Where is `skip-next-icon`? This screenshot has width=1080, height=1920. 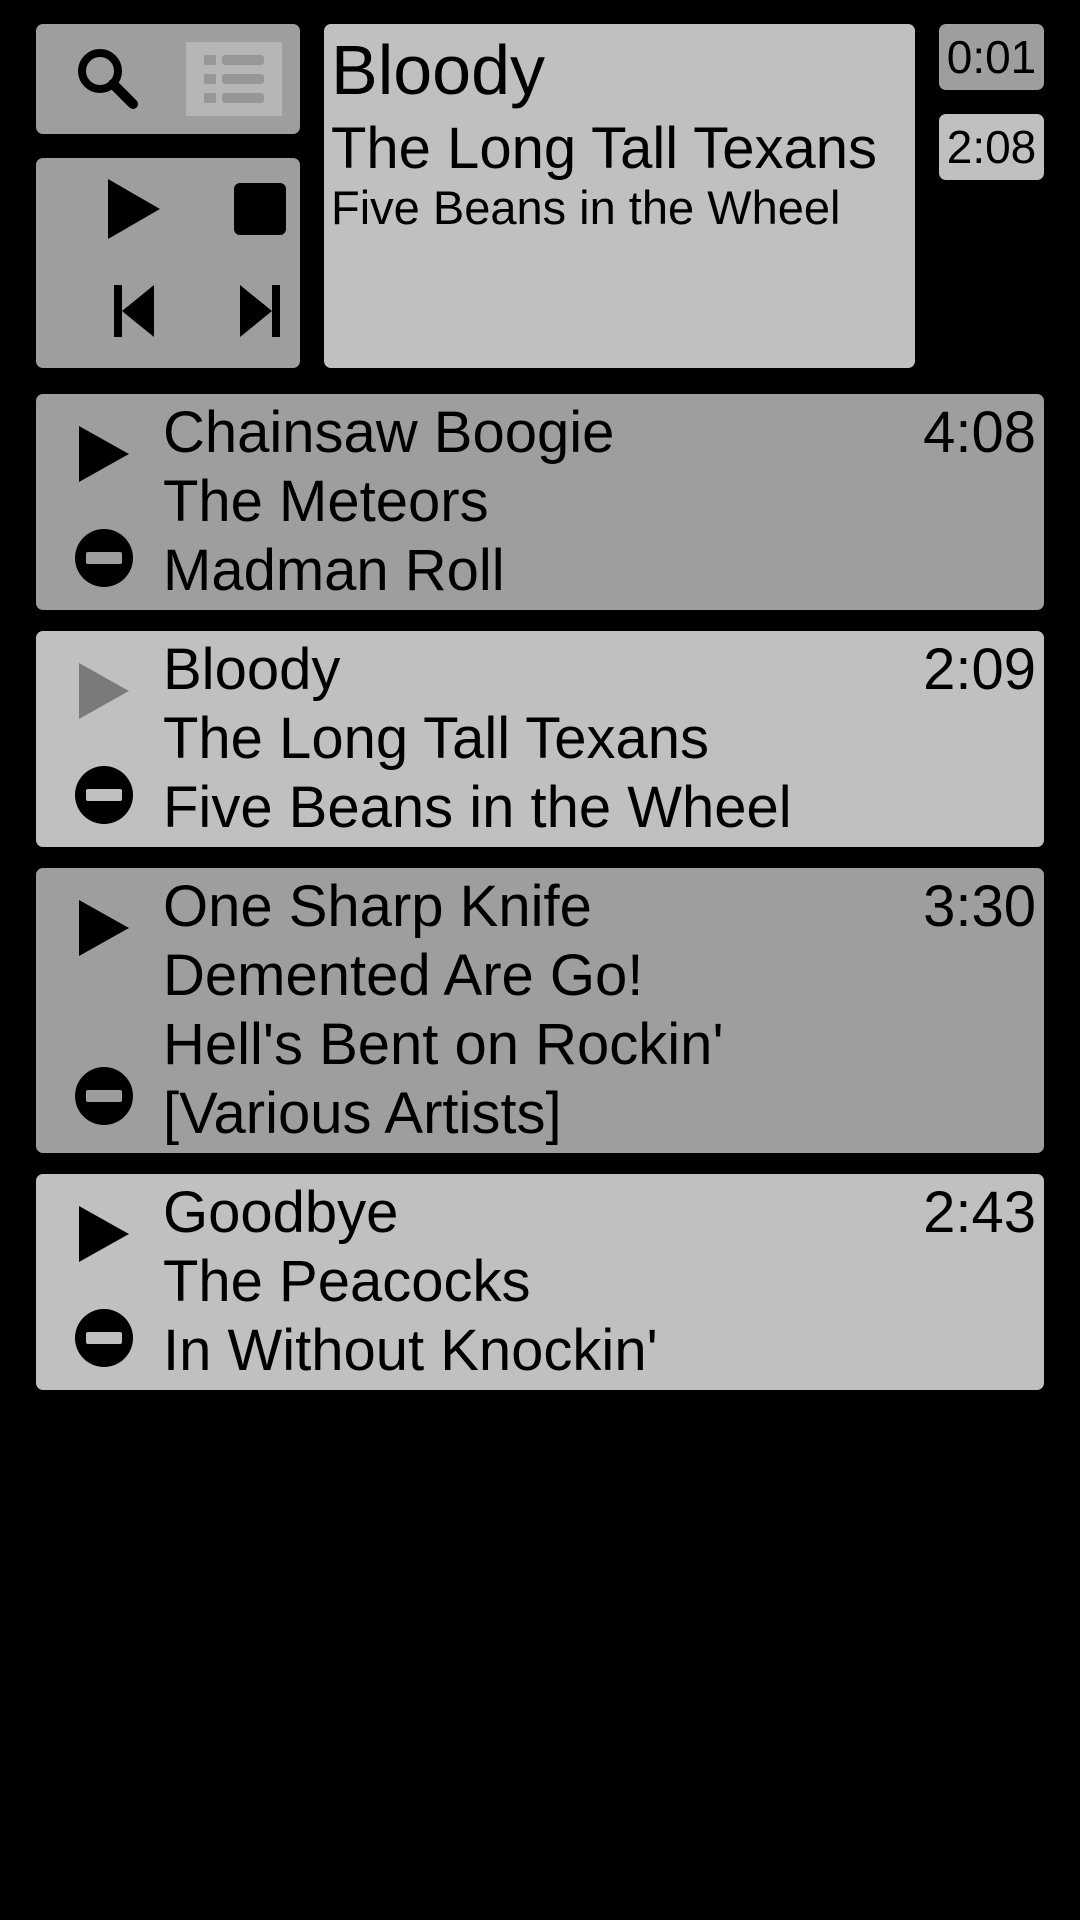 skip-next-icon is located at coordinates (260, 311).